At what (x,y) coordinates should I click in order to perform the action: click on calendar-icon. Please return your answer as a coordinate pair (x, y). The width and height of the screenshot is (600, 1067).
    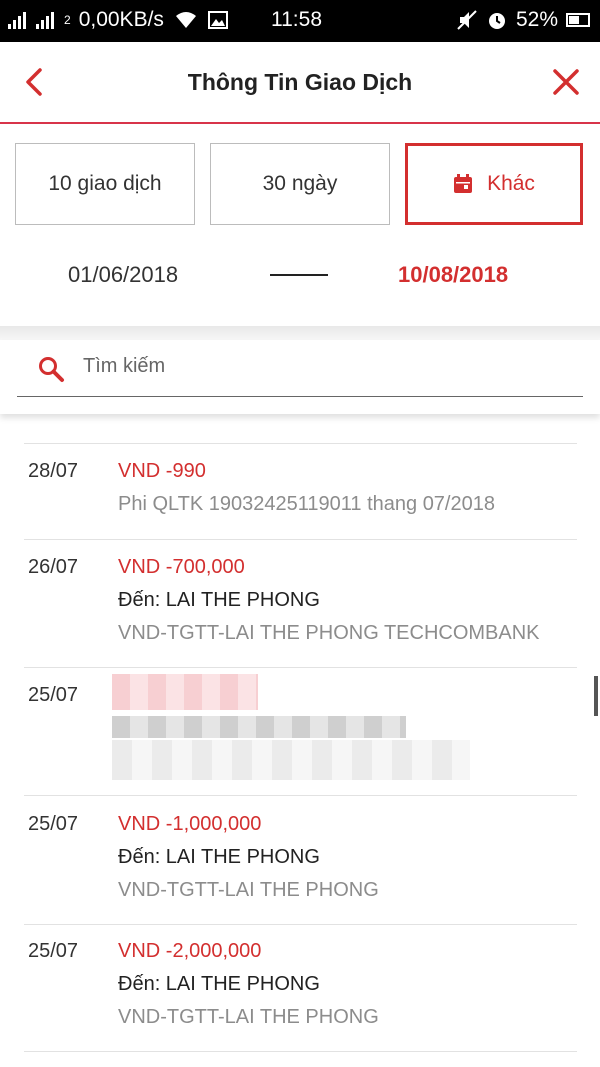
    Looking at the image, I should click on (463, 183).